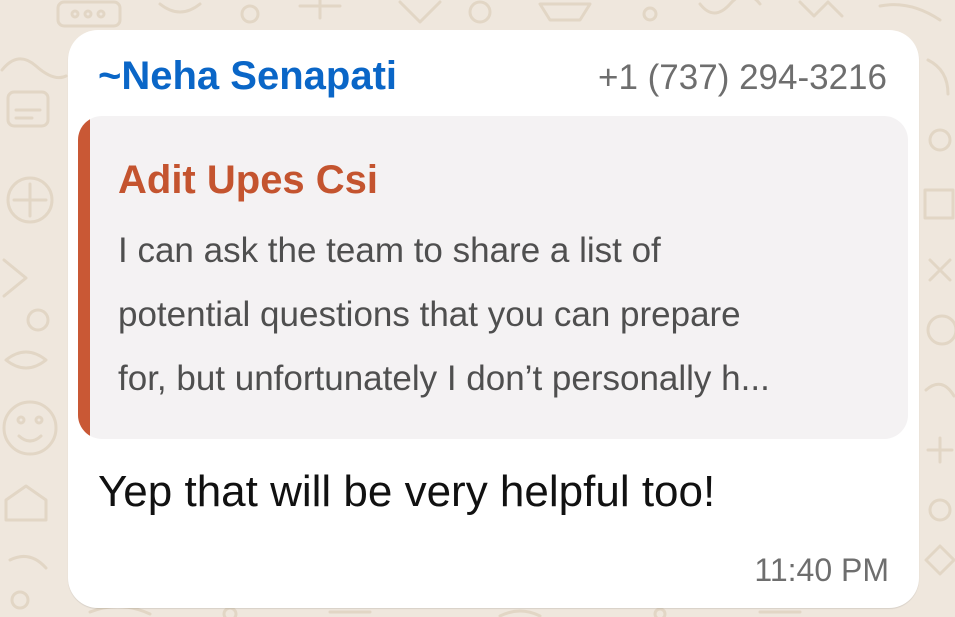 This screenshot has width=955, height=617. I want to click on message-timestamp: 11:40 PM, so click(821, 570).